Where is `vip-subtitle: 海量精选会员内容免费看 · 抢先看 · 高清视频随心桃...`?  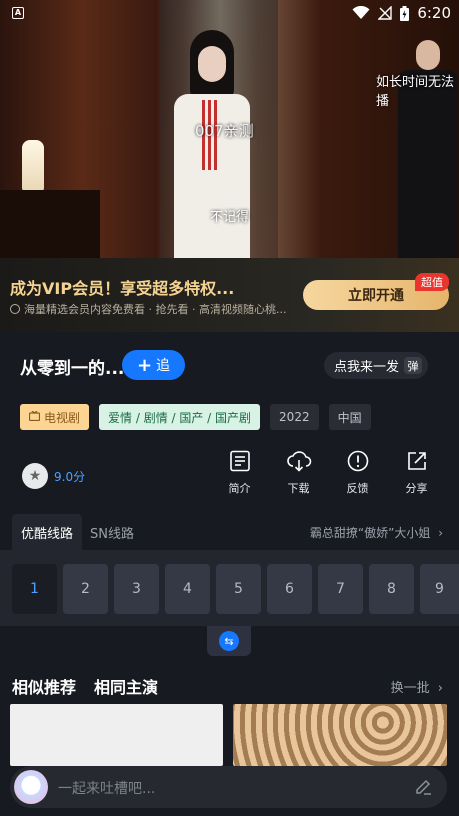 vip-subtitle: 海量精选会员内容免费看 · 抢先看 · 高清视频随心桃... is located at coordinates (148, 309).